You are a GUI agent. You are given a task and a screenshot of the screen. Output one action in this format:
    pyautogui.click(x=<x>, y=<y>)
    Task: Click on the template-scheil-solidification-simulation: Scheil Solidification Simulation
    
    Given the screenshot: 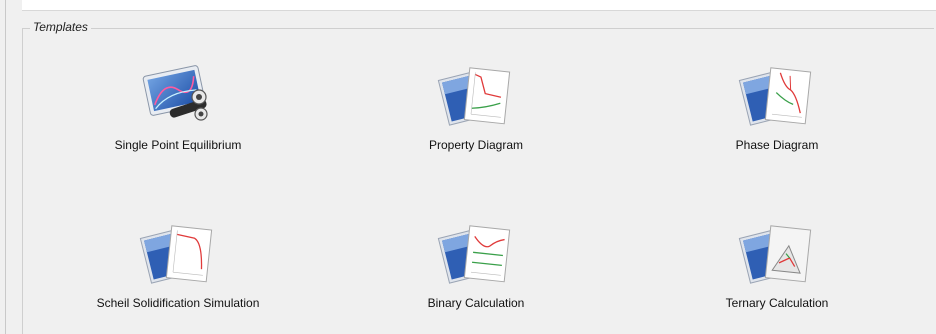 What is the action you would take?
    pyautogui.click(x=178, y=273)
    